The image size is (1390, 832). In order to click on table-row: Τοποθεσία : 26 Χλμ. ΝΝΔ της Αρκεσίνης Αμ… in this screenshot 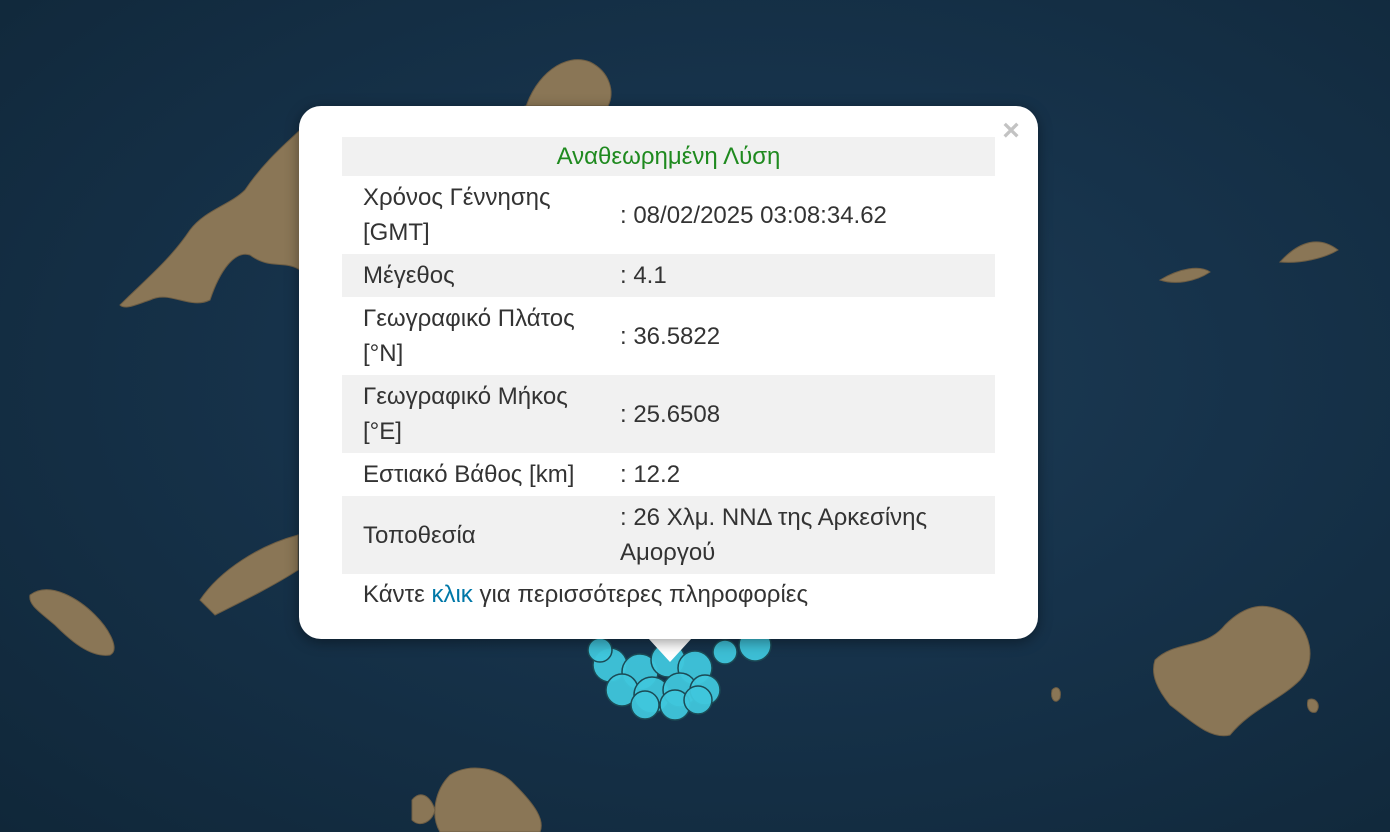, I will do `click(668, 535)`.